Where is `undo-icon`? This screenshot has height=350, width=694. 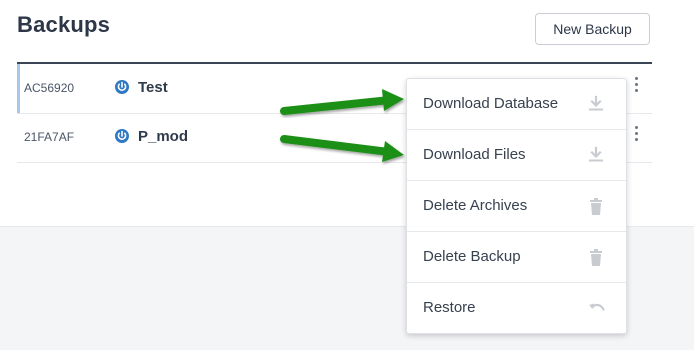
undo-icon is located at coordinates (597, 307).